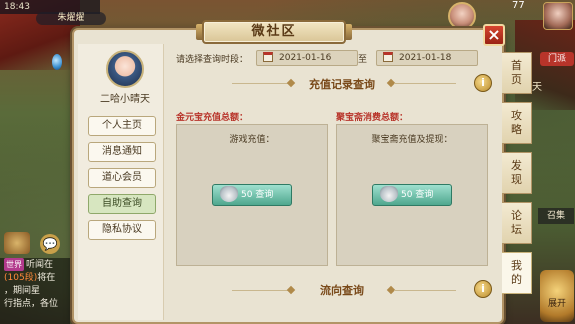 Image resolution: width=575 pixels, height=324 pixels. What do you see at coordinates (557, 59) in the screenshot?
I see `sect-badge: 门派` at bounding box center [557, 59].